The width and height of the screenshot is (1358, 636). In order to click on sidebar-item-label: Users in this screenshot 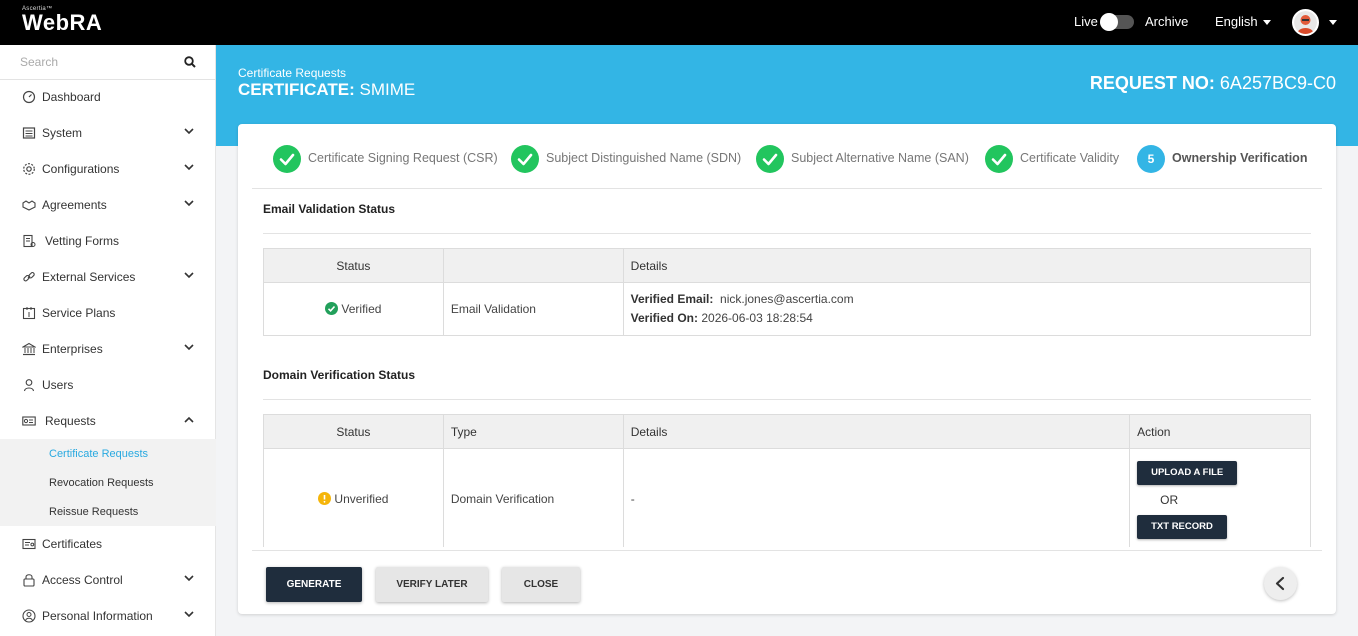, I will do `click(58, 385)`.